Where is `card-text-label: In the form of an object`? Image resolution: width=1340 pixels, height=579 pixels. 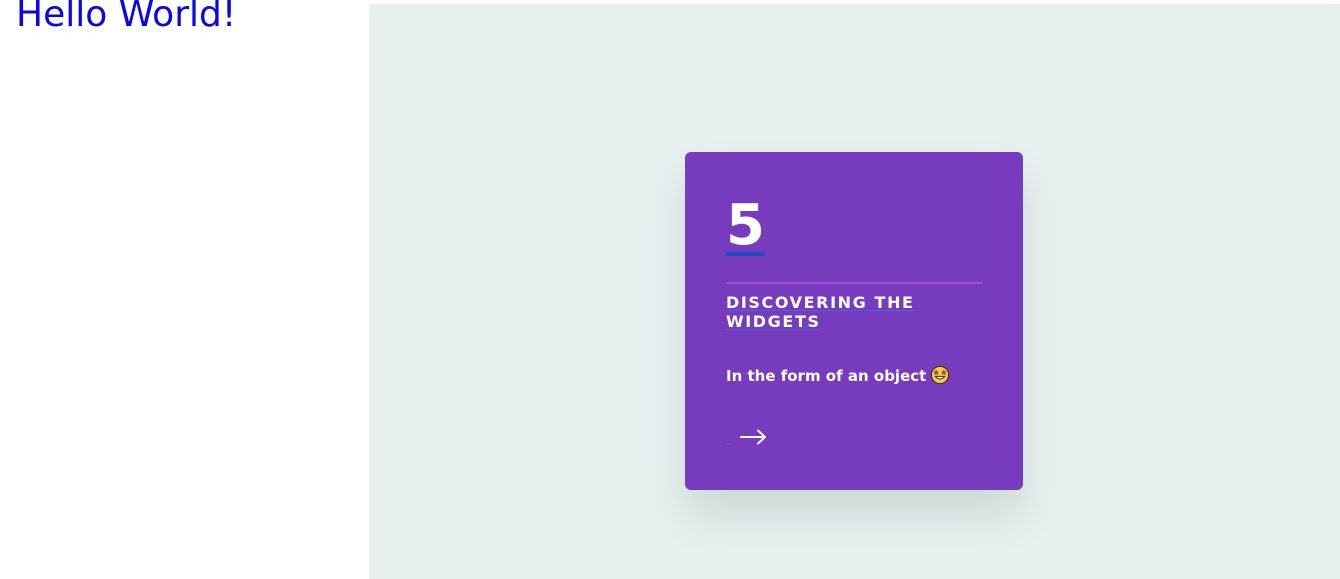 card-text-label: In the form of an object is located at coordinates (826, 376).